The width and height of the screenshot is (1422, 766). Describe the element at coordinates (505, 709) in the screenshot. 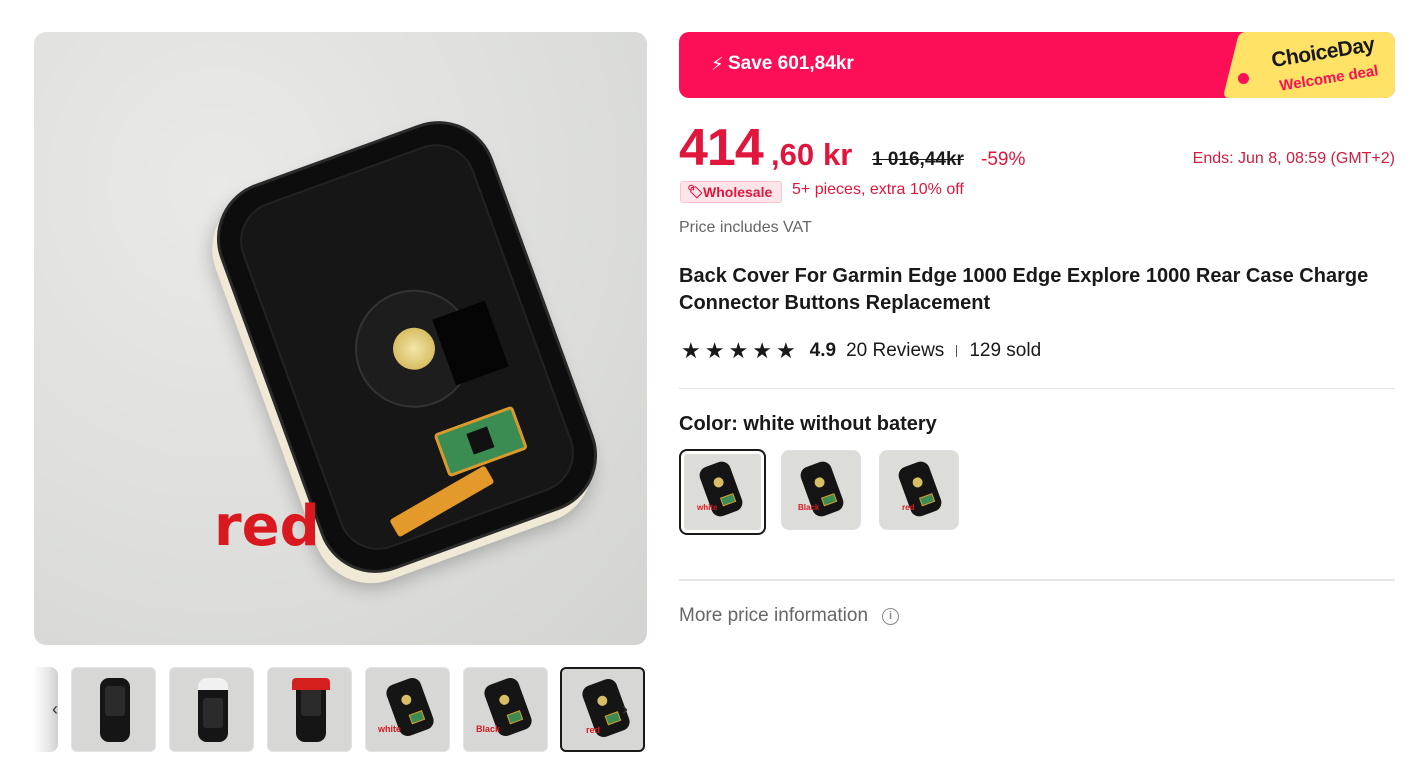

I see `thumbnail-5: Black` at that location.